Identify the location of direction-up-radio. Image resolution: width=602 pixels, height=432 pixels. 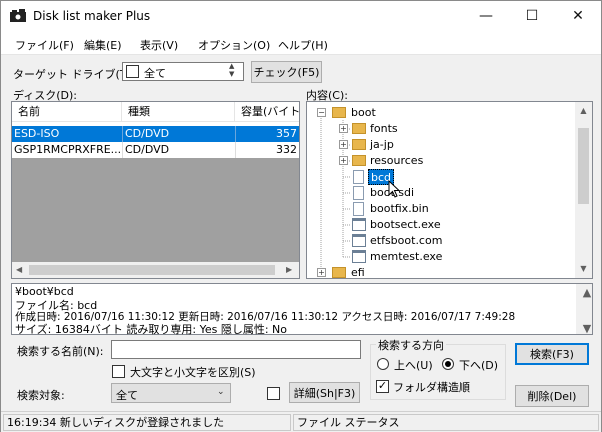
(383, 364).